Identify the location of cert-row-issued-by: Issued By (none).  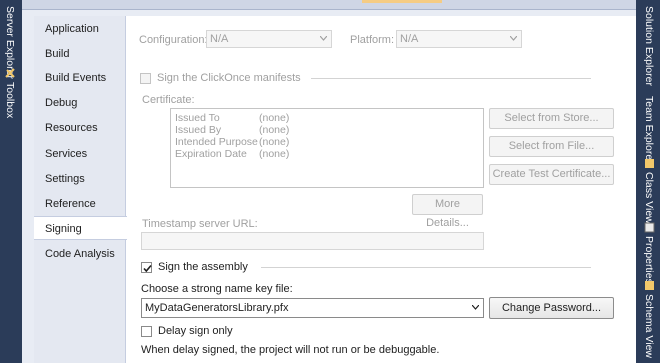
(232, 130).